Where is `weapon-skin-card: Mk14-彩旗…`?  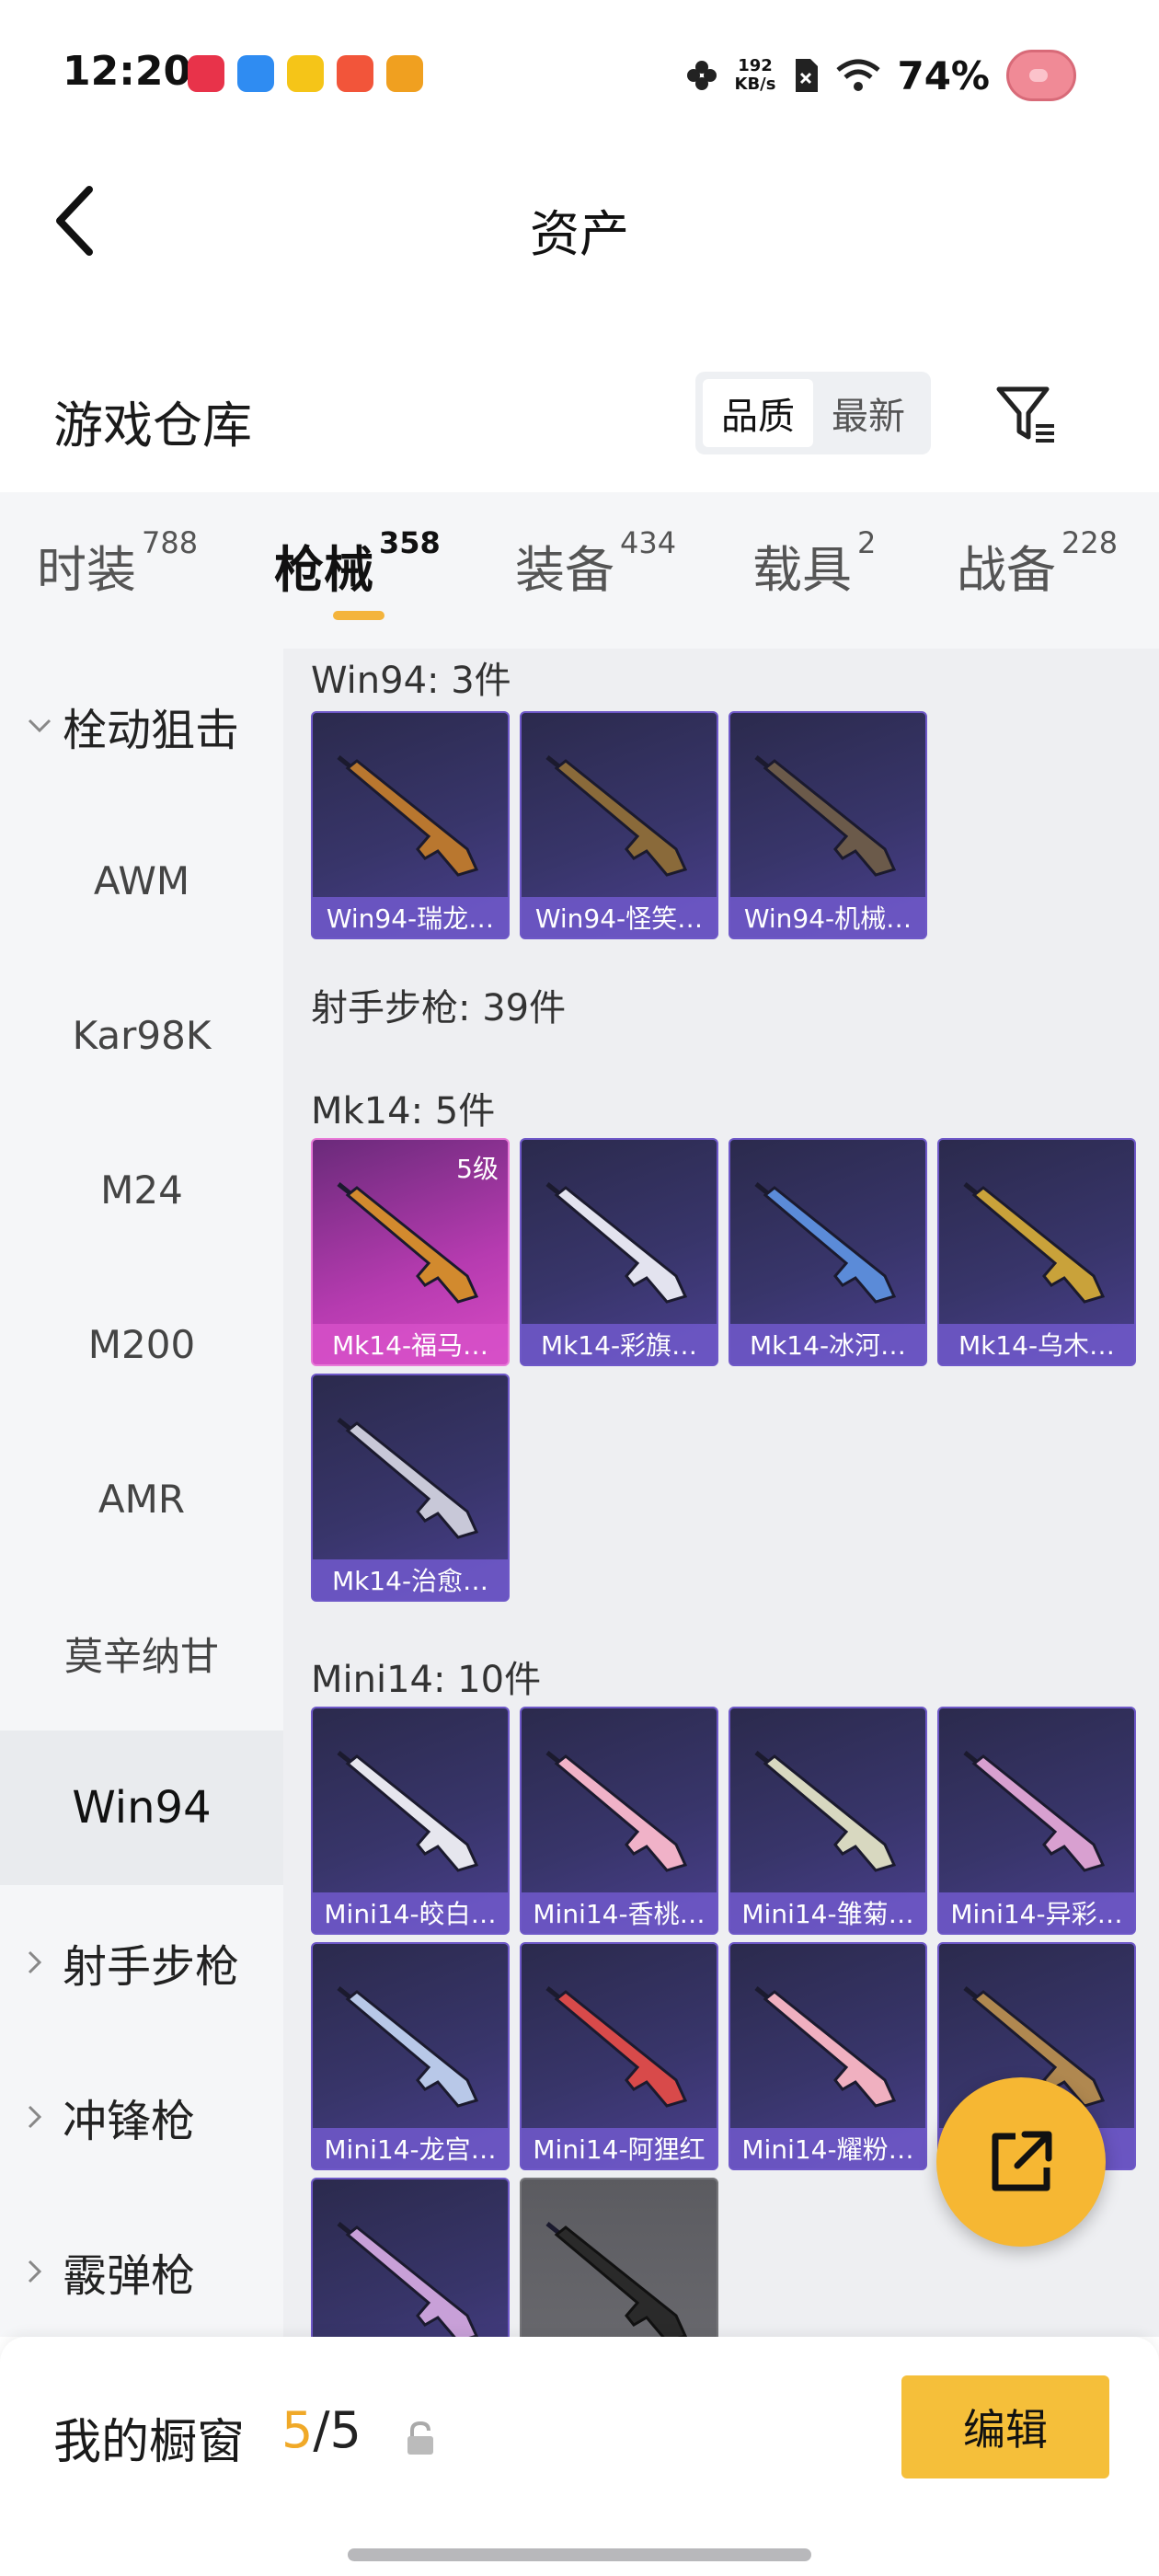 weapon-skin-card: Mk14-彩旗… is located at coordinates (619, 1252).